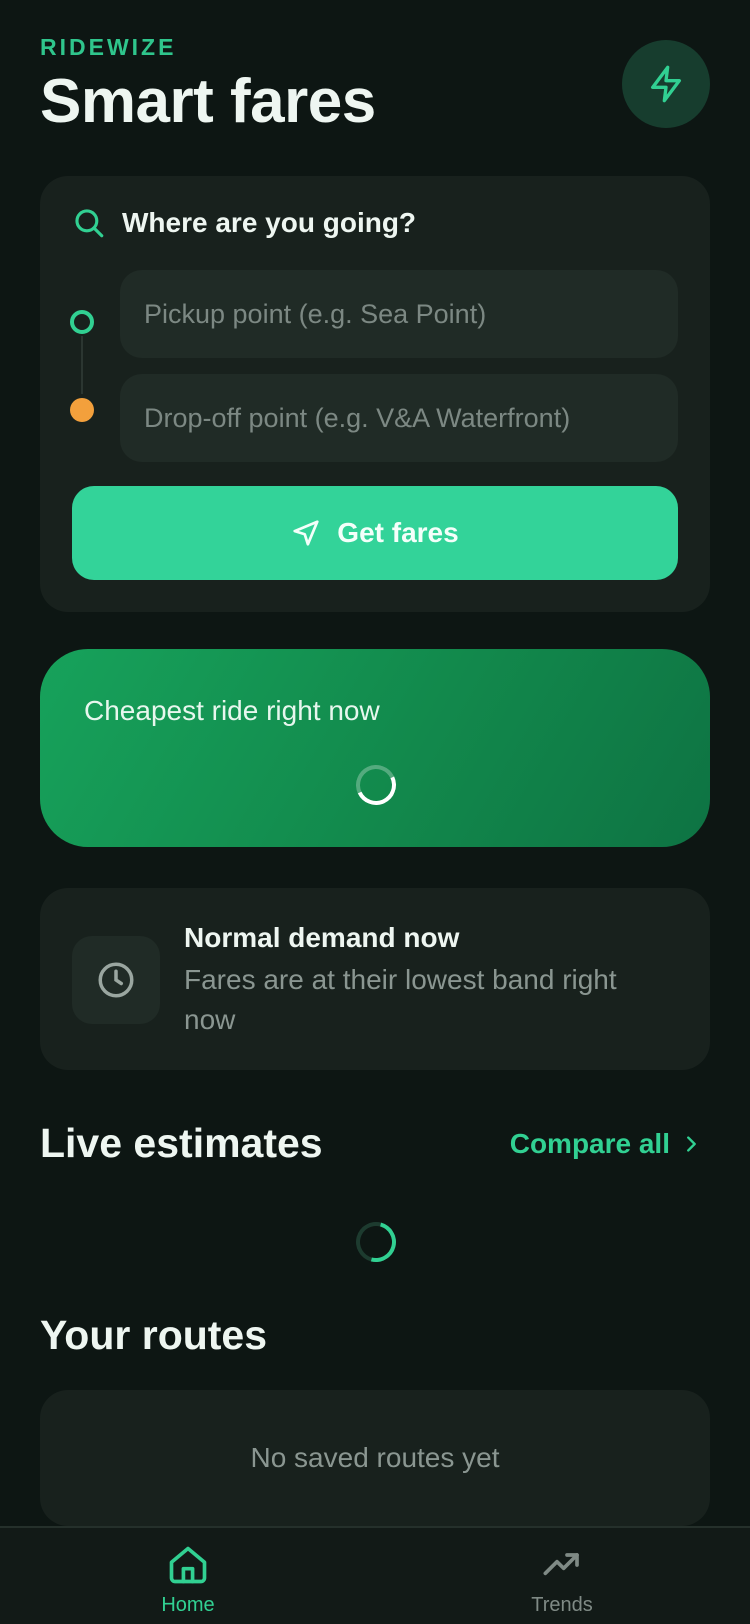 This screenshot has width=750, height=1624. What do you see at coordinates (232, 710) in the screenshot?
I see `cheapest-ride-label: Cheapest ride right now` at bounding box center [232, 710].